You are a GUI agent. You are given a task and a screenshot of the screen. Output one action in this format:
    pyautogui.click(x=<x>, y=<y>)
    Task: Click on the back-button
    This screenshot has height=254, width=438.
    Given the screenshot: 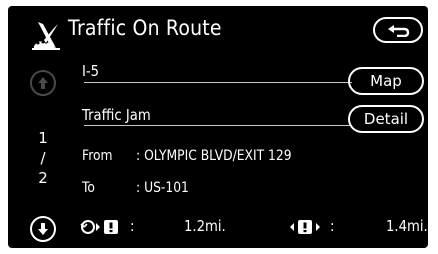 What is the action you would take?
    pyautogui.click(x=398, y=30)
    